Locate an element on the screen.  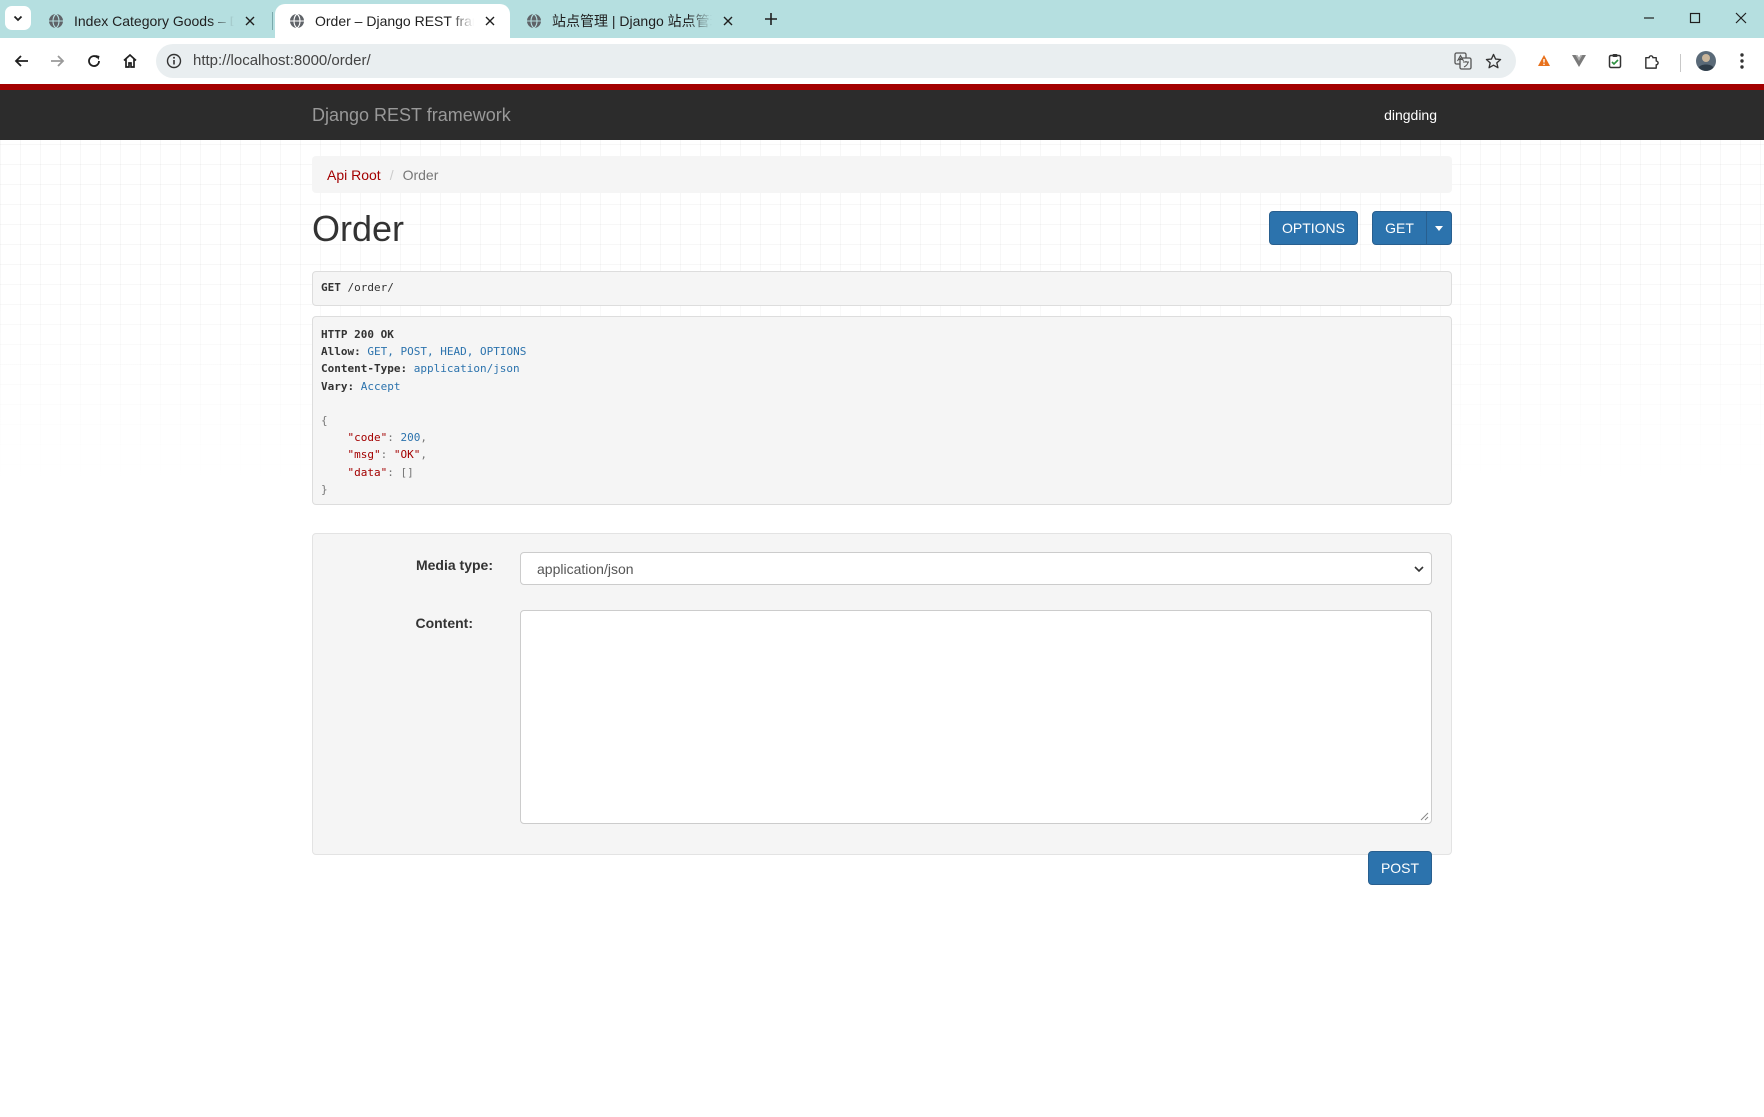
browser-tab-site-admin: 站点管理 | Django 站点管理员 is located at coordinates (630, 21).